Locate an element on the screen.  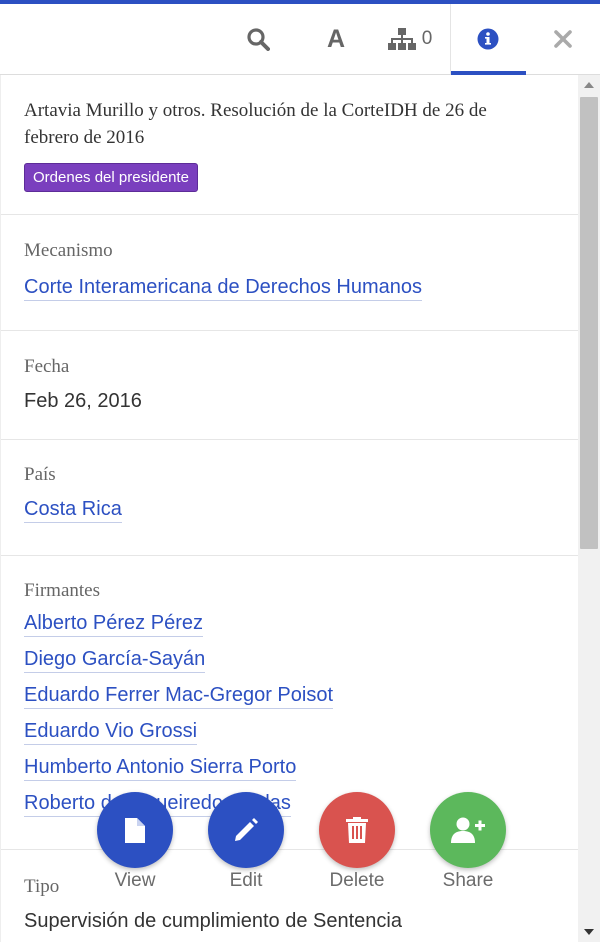
toolbar: A 0 is located at coordinates (300, 39).